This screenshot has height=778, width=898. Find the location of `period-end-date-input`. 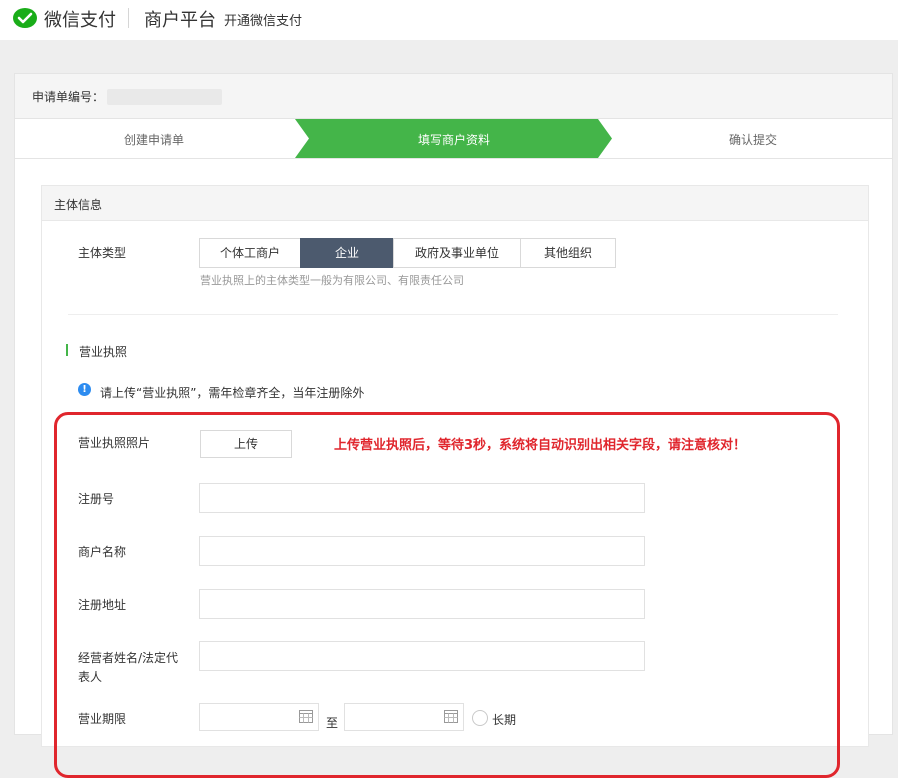

period-end-date-input is located at coordinates (404, 717).